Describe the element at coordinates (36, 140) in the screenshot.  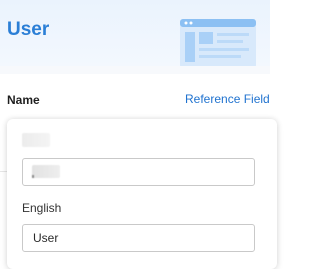
I see `default-language-label` at that location.